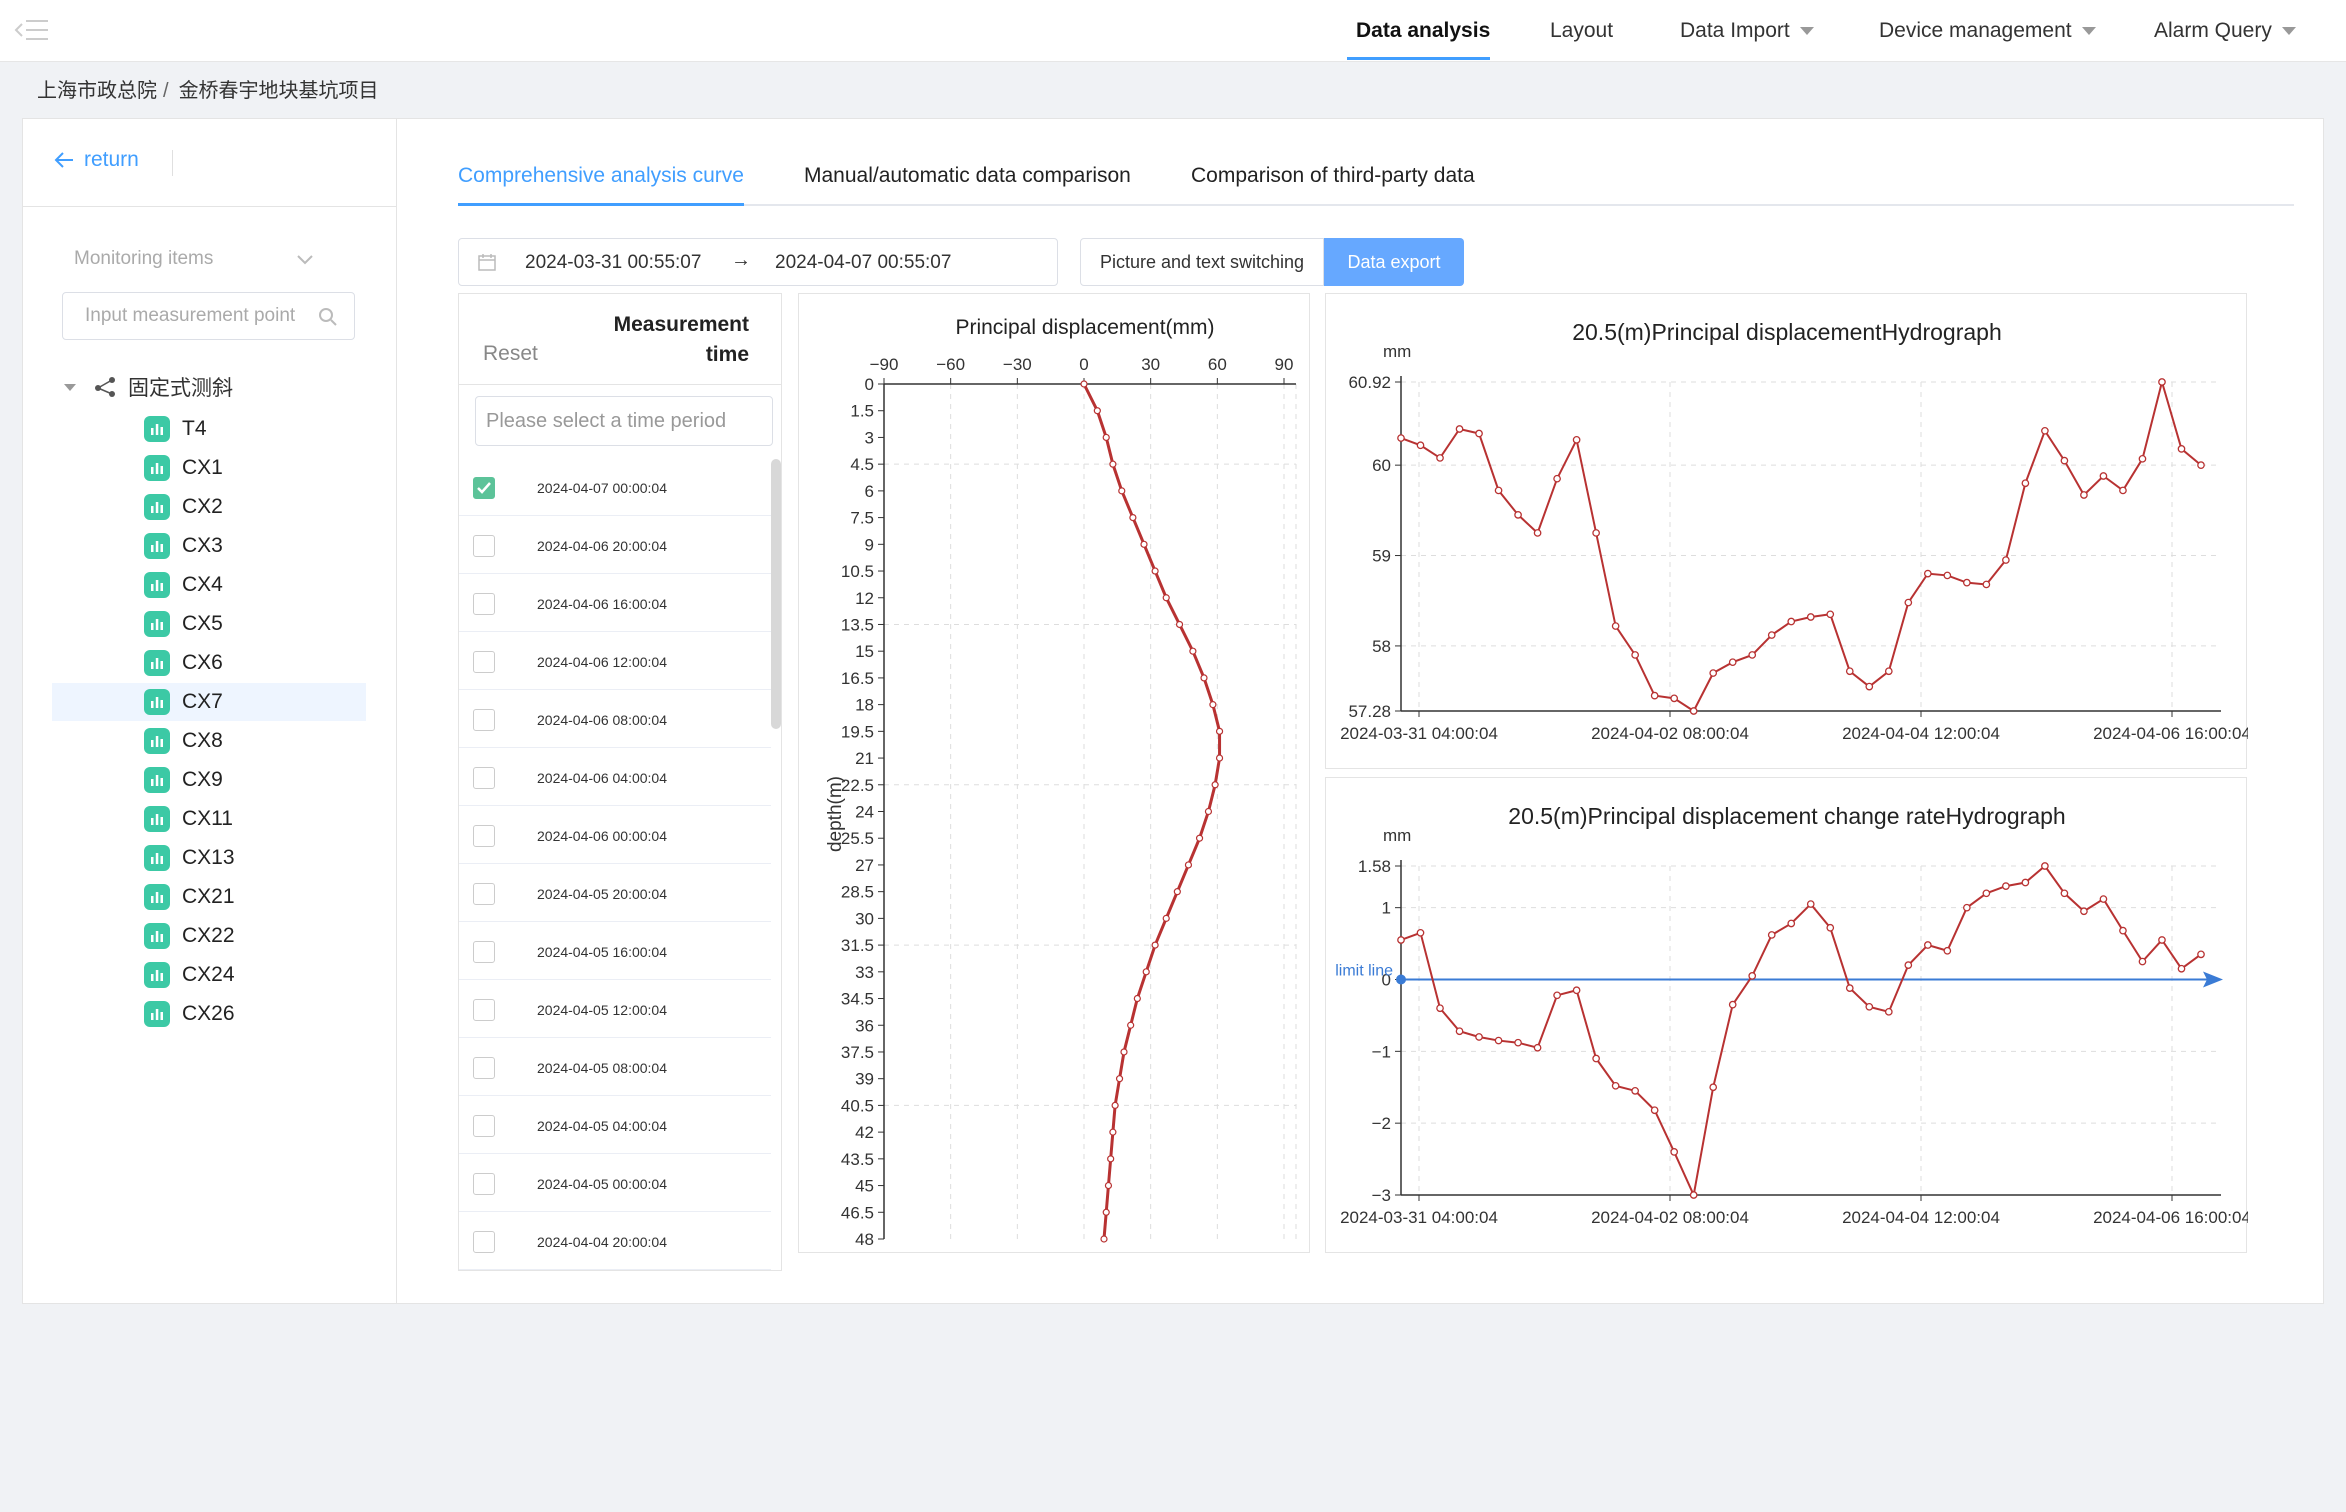 This screenshot has width=2346, height=1512. What do you see at coordinates (1581, 31) in the screenshot?
I see `nav-layout: Layout` at bounding box center [1581, 31].